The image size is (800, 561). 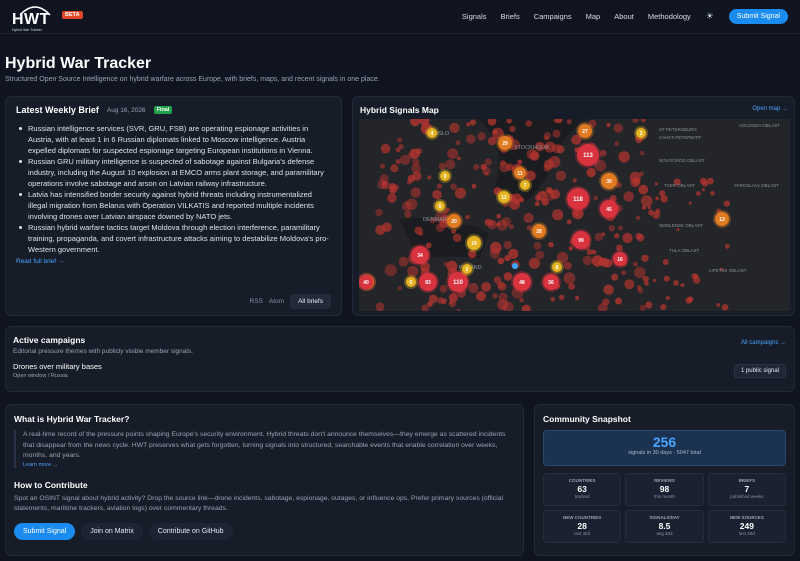 I want to click on stat-signals-day: Signals/day 8.5 avg 30d, so click(x=664, y=526).